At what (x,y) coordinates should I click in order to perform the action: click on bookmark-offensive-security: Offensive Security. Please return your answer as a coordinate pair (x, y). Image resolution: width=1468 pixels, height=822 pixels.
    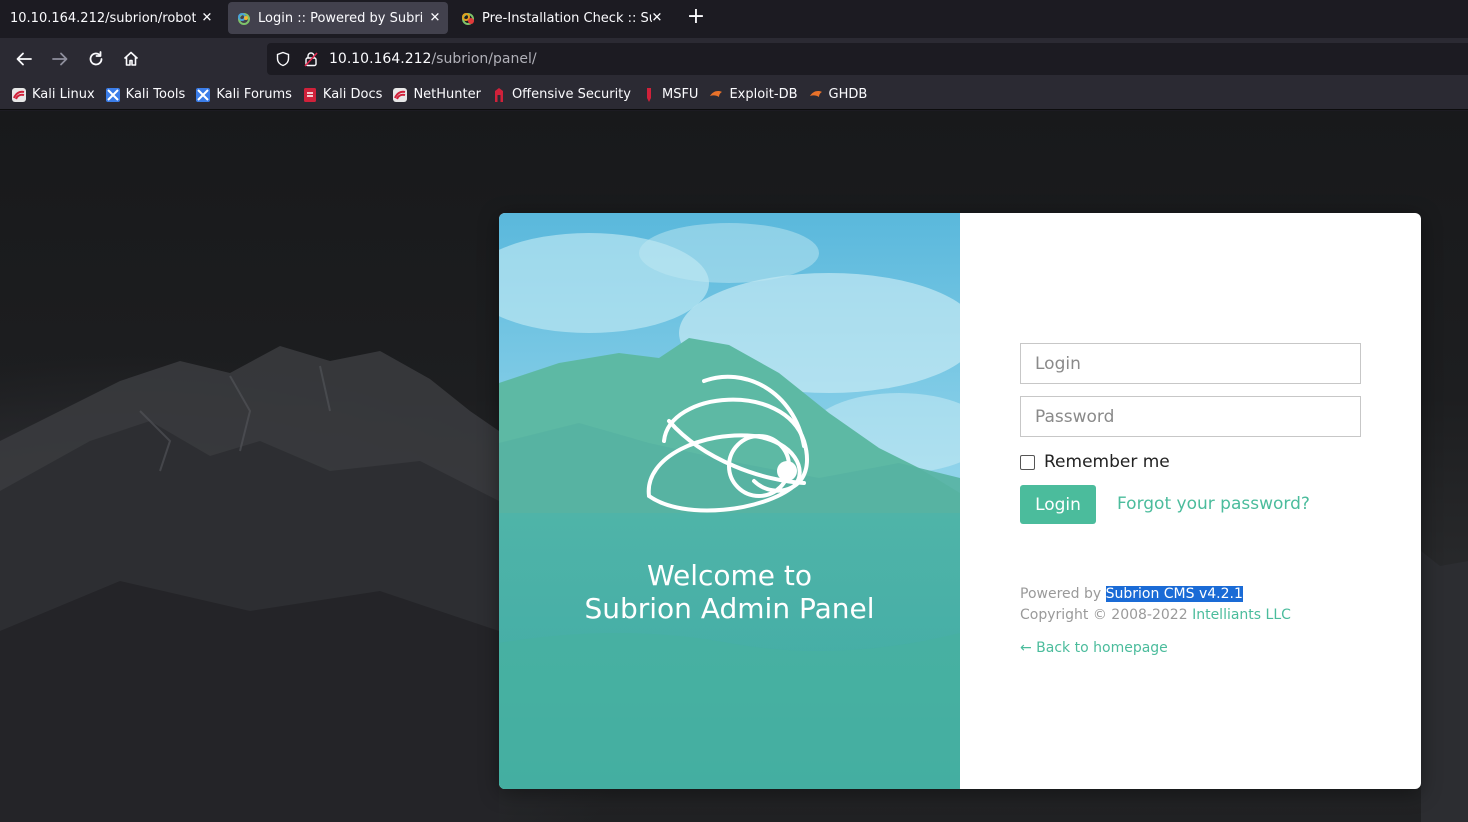
    Looking at the image, I should click on (561, 95).